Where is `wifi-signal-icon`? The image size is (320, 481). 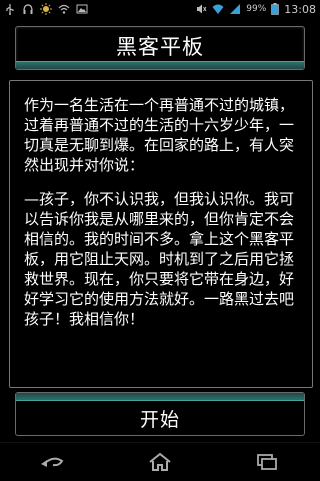 wifi-signal-icon is located at coordinates (64, 9).